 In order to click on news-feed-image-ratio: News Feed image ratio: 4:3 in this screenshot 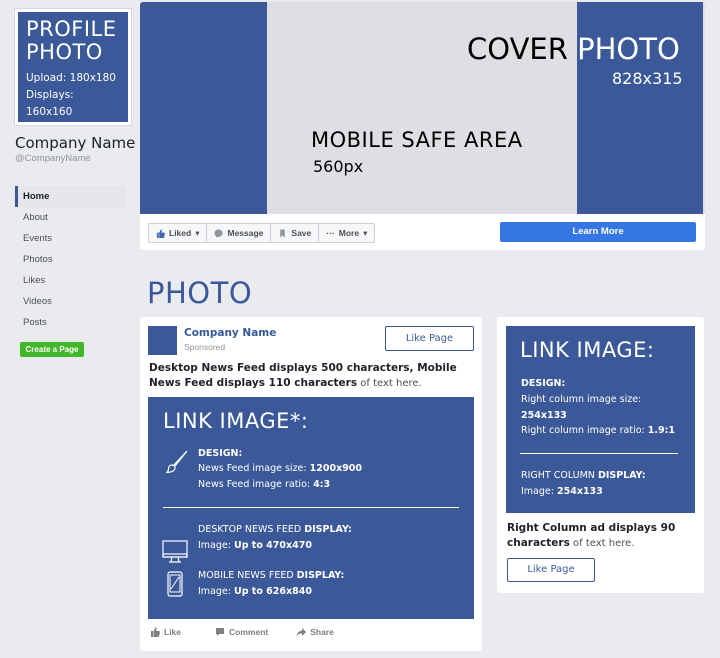, I will do `click(264, 484)`.